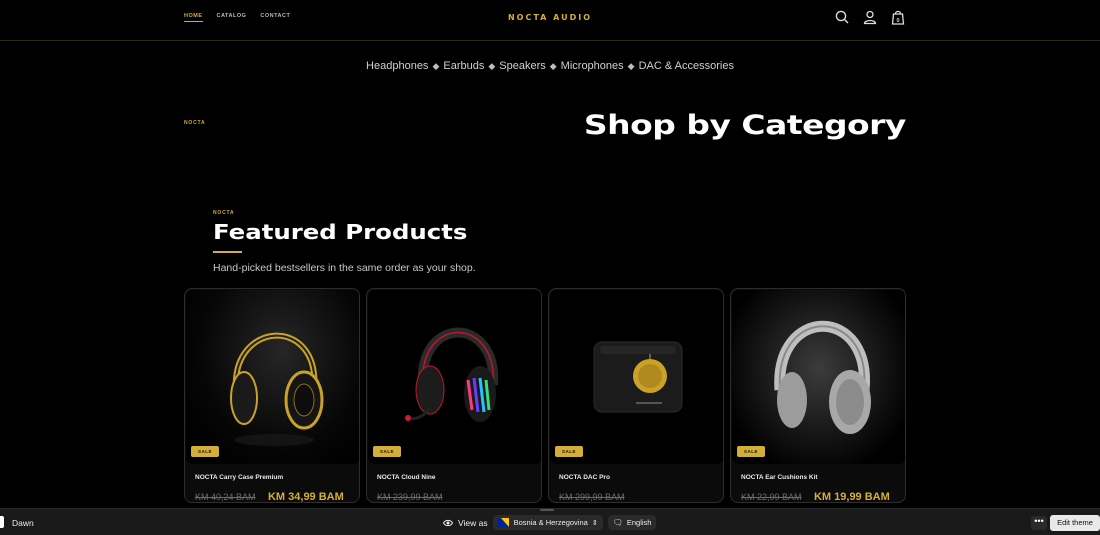 The width and height of the screenshot is (1100, 535). I want to click on product-name: NOCTA Cloud Nine, so click(406, 477).